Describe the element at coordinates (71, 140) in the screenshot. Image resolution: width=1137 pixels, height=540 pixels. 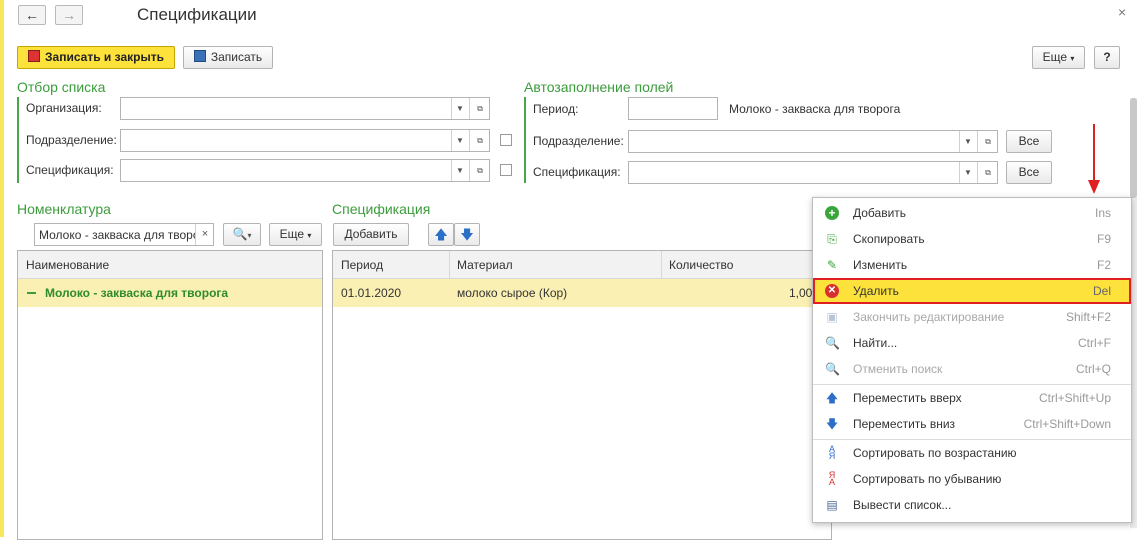
I see `department-label: Подразделение:` at that location.